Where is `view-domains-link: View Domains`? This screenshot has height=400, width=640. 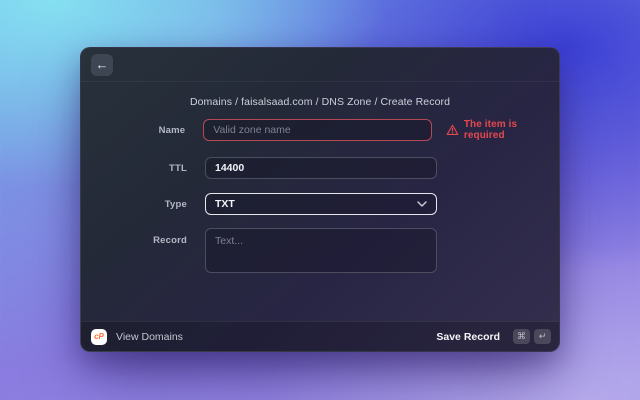 view-domains-link: View Domains is located at coordinates (149, 337).